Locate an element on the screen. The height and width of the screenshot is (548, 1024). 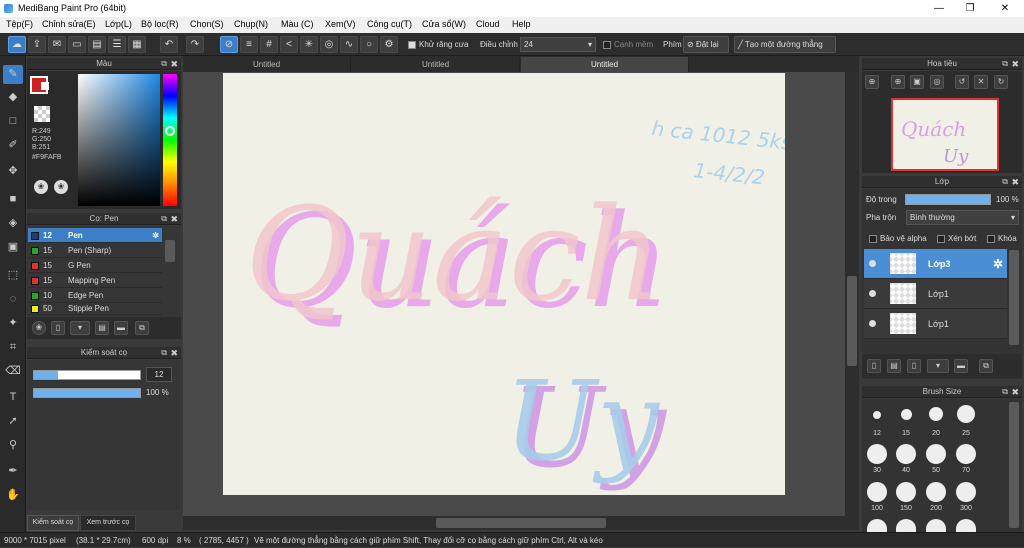
protect-alpha-checkbox: Bảo vệ alpha is located at coordinates (898, 238).